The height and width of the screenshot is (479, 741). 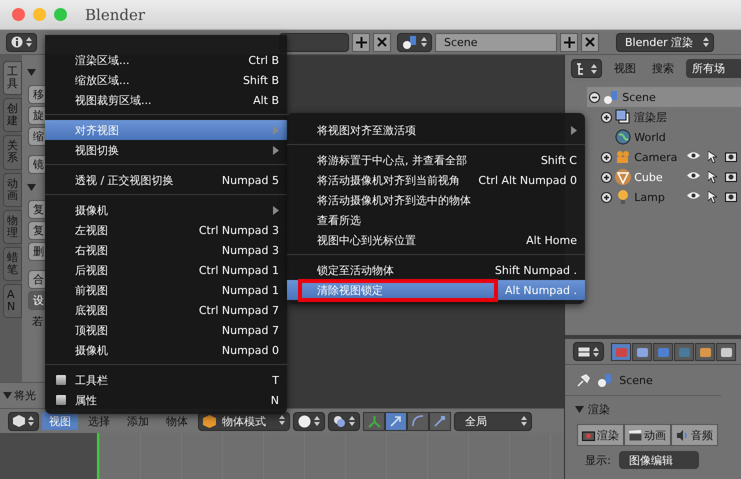 What do you see at coordinates (12, 78) in the screenshot?
I see `tool-tab: 工具` at bounding box center [12, 78].